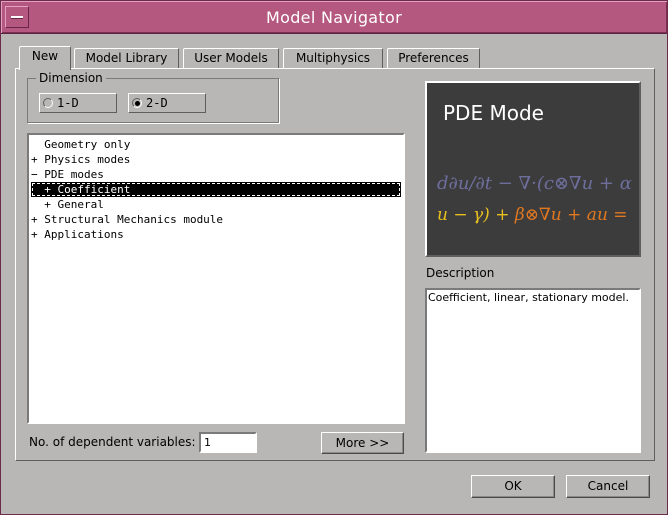 Image resolution: width=668 pixels, height=515 pixels. I want to click on preview-equation-line2-part-b: β⊗∇u + au =, so click(571, 215).